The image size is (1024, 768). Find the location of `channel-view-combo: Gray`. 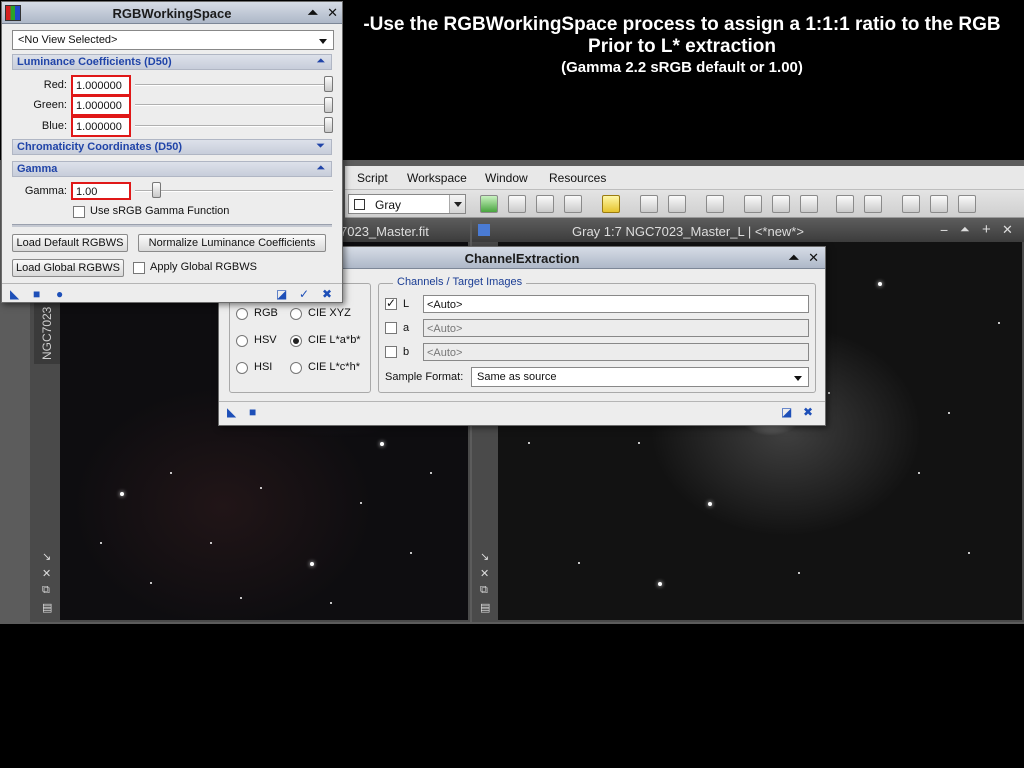

channel-view-combo: Gray is located at coordinates (407, 204).